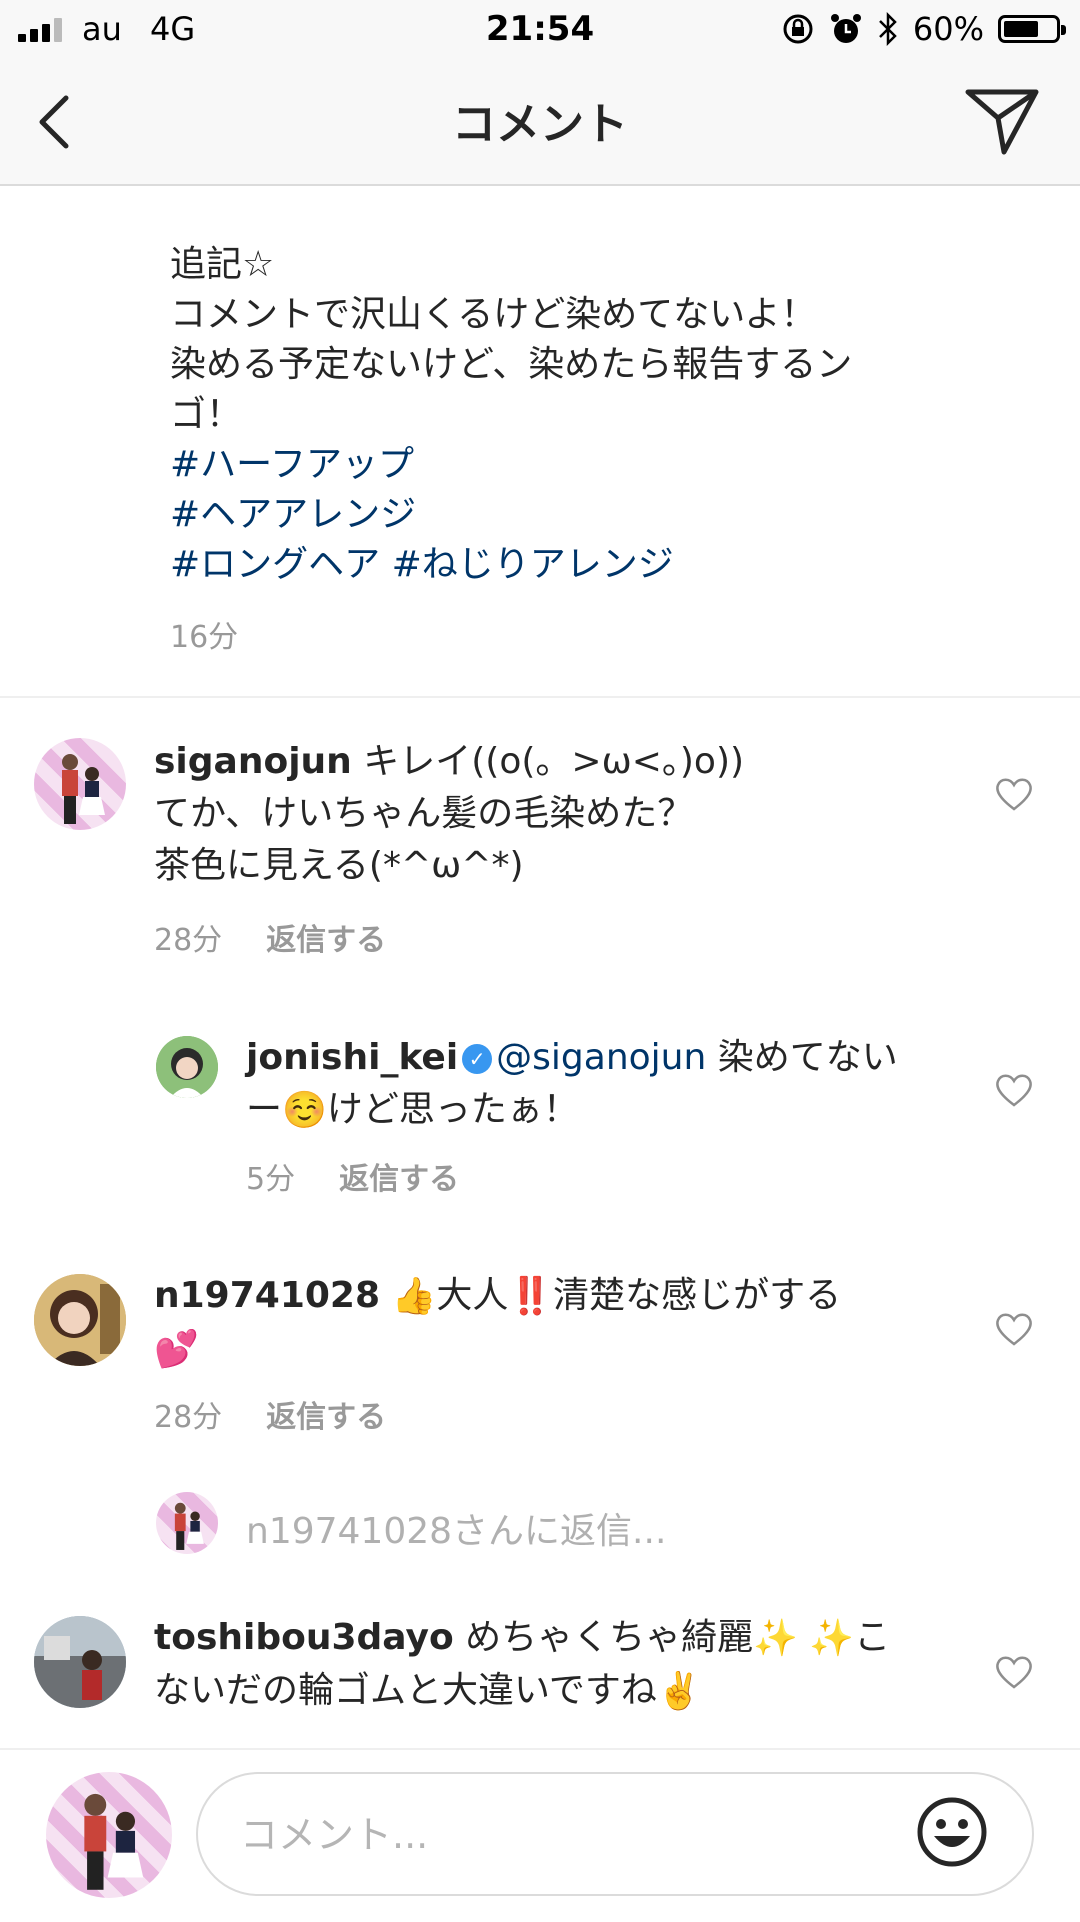 The image size is (1080, 1922). I want to click on comment-composer, so click(540, 1835).